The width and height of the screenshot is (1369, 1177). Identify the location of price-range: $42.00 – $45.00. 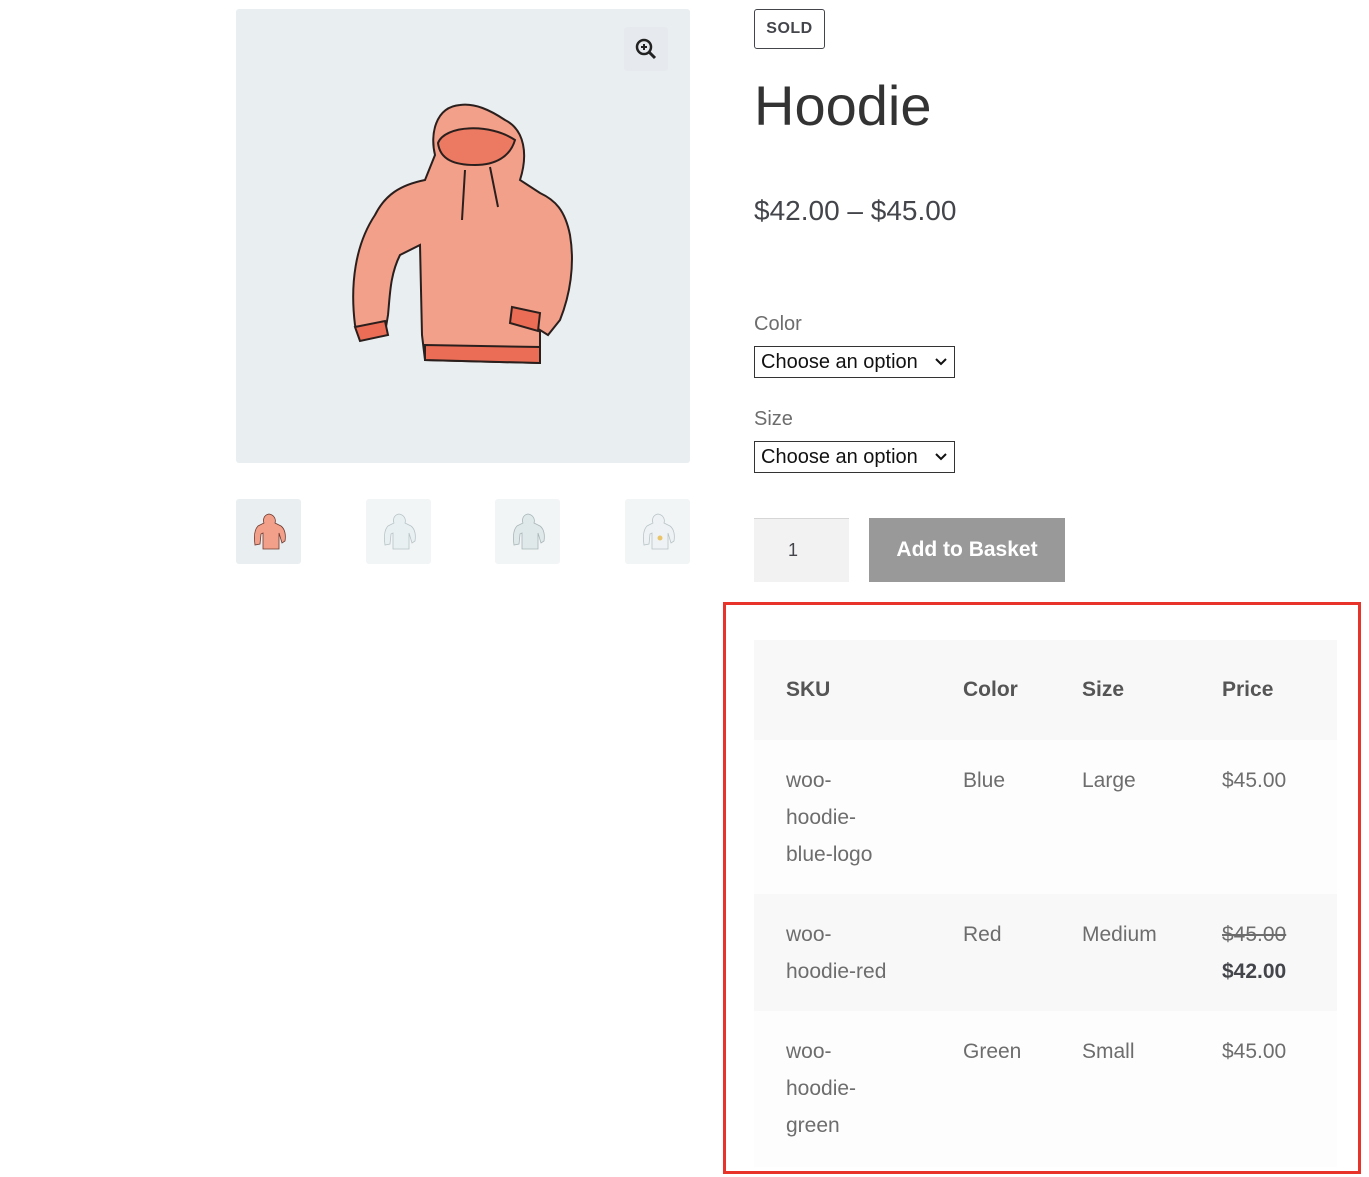
(855, 210).